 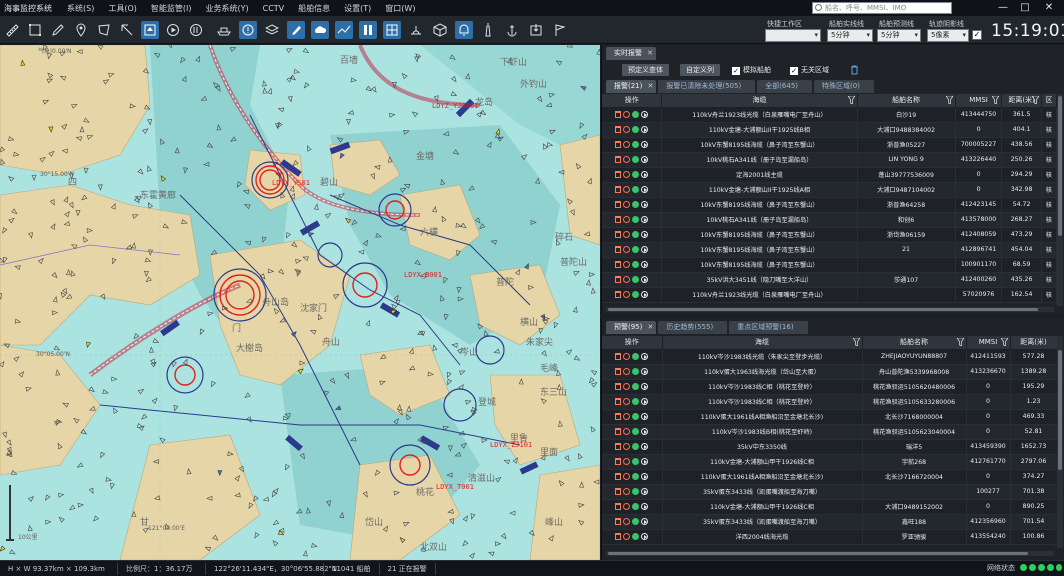 What do you see at coordinates (1021, 101) in the screenshot?
I see `column-header: 距离(米)` at bounding box center [1021, 101].